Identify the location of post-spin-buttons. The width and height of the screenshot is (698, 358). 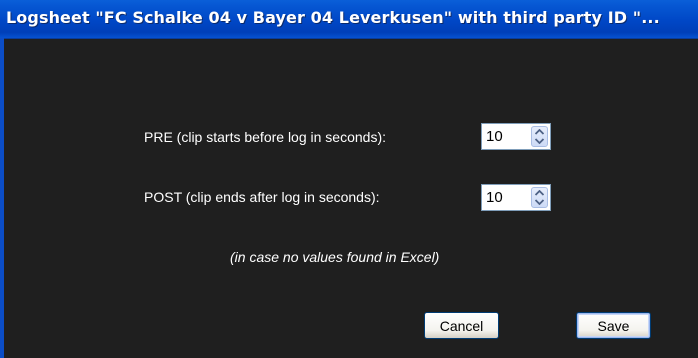
(539, 197).